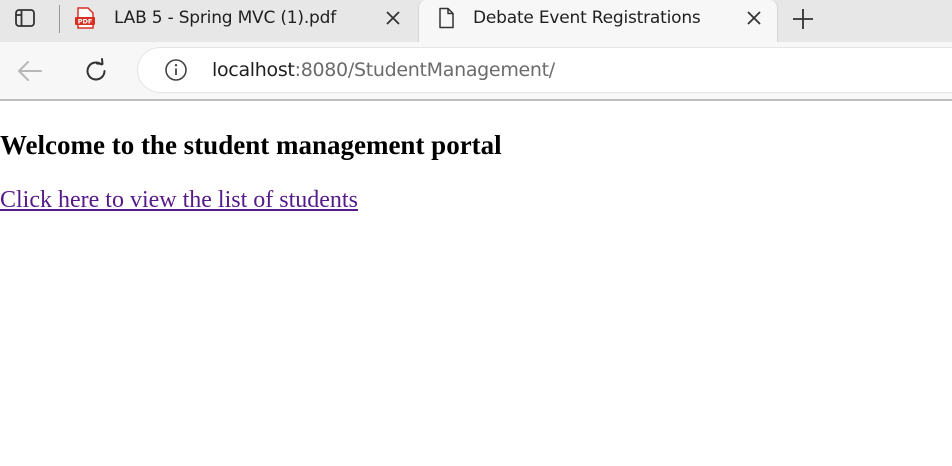 The image size is (952, 466). What do you see at coordinates (446, 18) in the screenshot?
I see `document-icon` at bounding box center [446, 18].